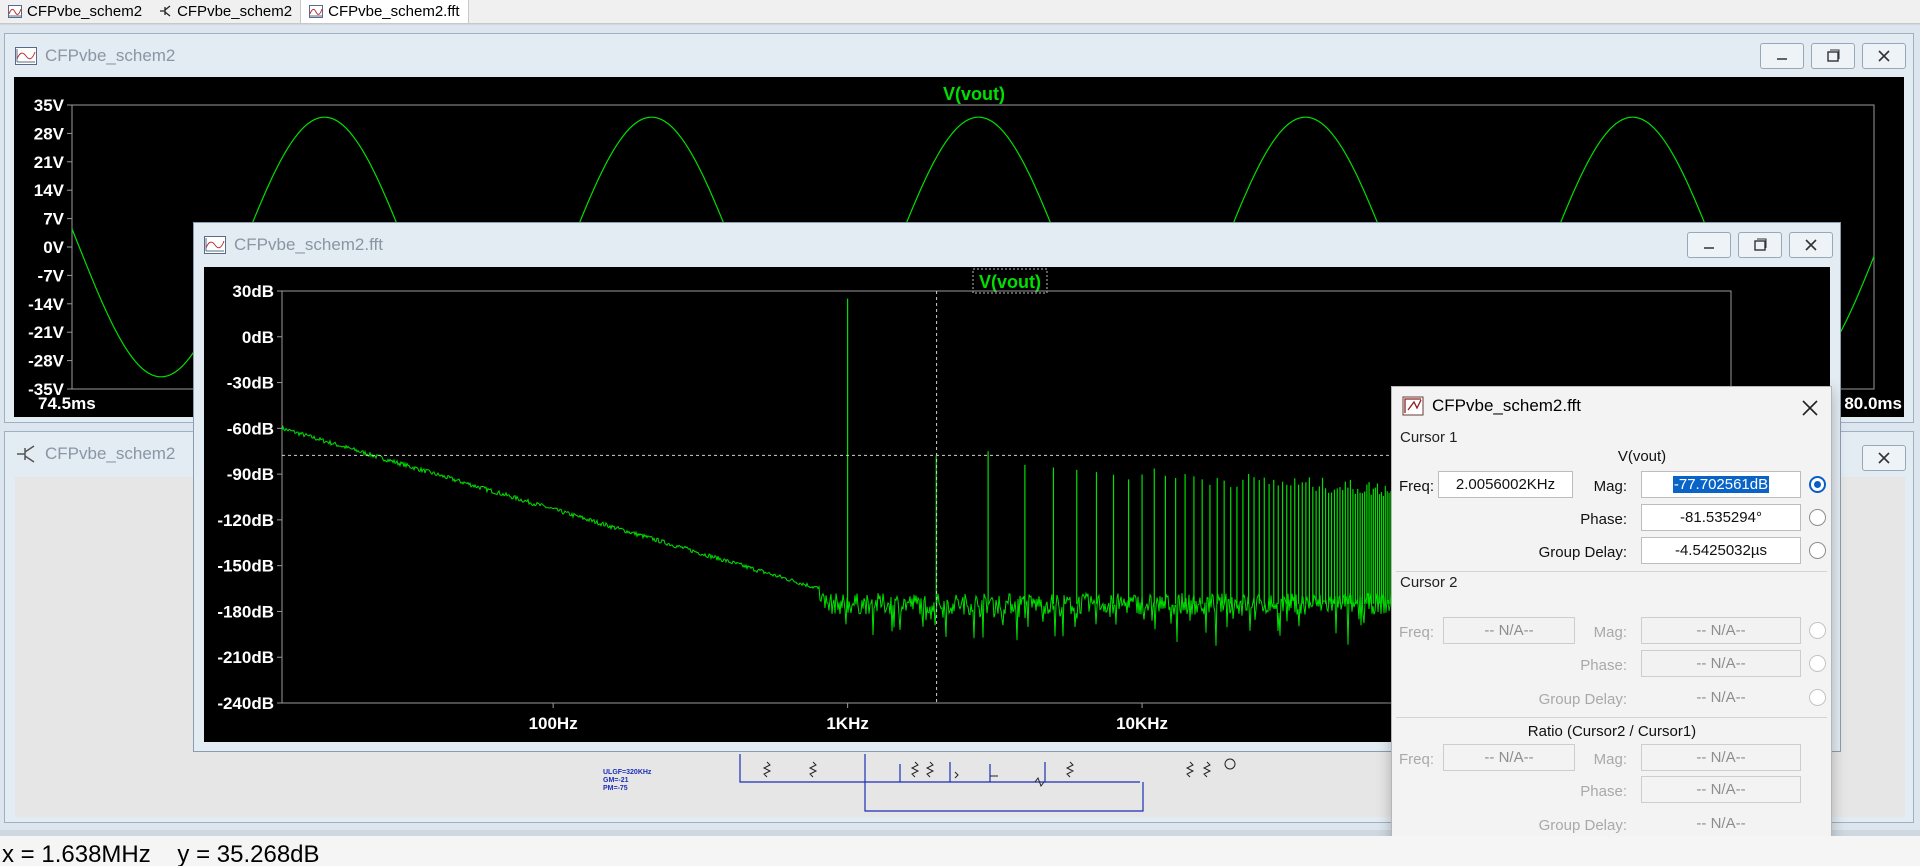  What do you see at coordinates (935, 782) in the screenshot?
I see `schematic-drawing: ULGF=320KHz GM=-21 PM=-75` at bounding box center [935, 782].